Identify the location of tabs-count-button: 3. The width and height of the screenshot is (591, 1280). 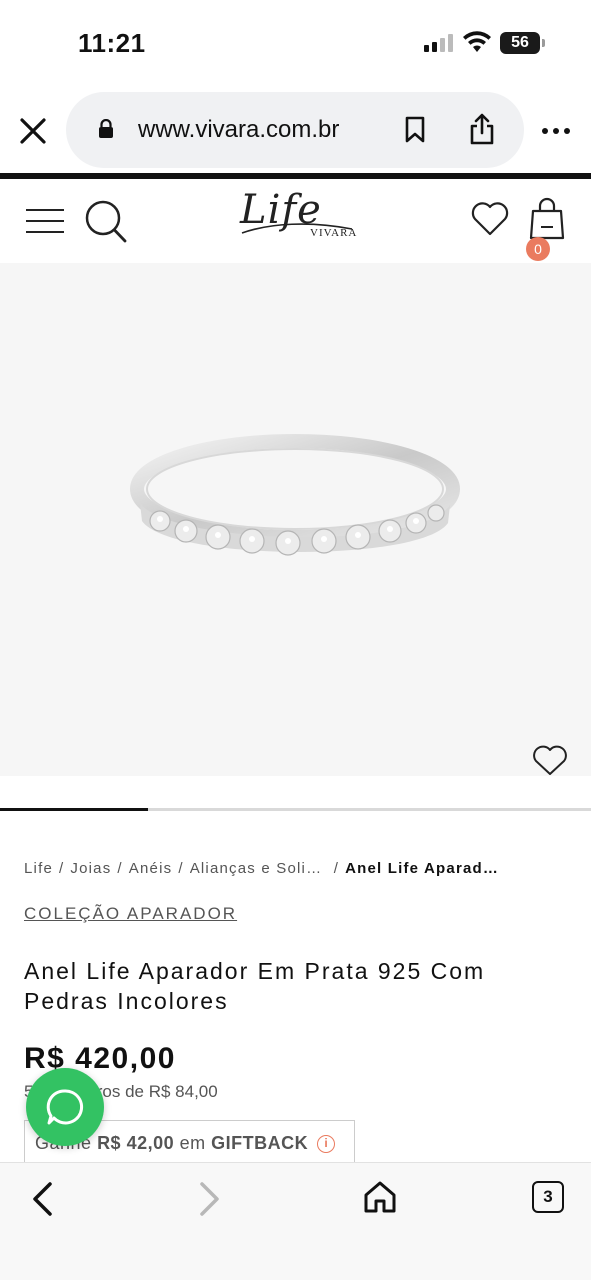
(548, 1197).